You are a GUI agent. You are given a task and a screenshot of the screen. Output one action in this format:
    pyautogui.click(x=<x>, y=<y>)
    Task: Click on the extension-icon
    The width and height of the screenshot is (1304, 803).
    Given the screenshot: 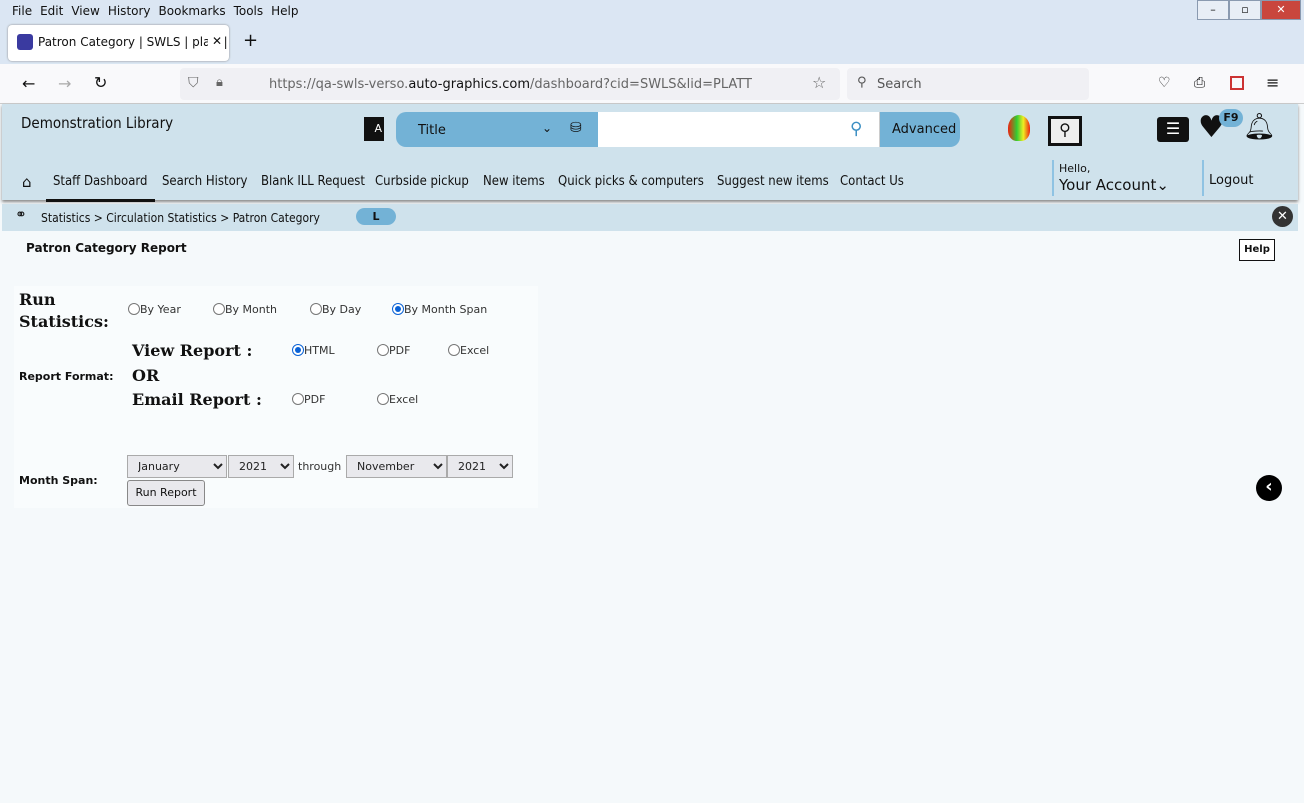 What is the action you would take?
    pyautogui.click(x=1237, y=83)
    